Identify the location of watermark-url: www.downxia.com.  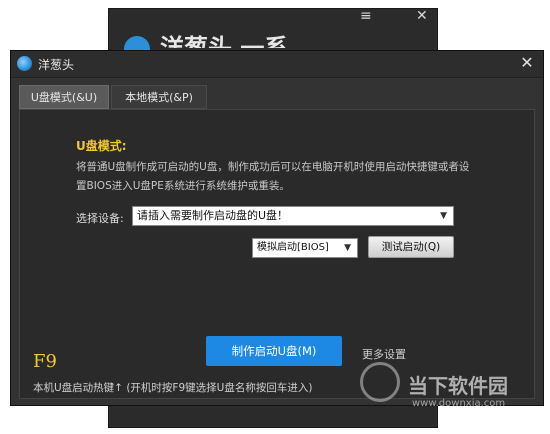
(459, 403).